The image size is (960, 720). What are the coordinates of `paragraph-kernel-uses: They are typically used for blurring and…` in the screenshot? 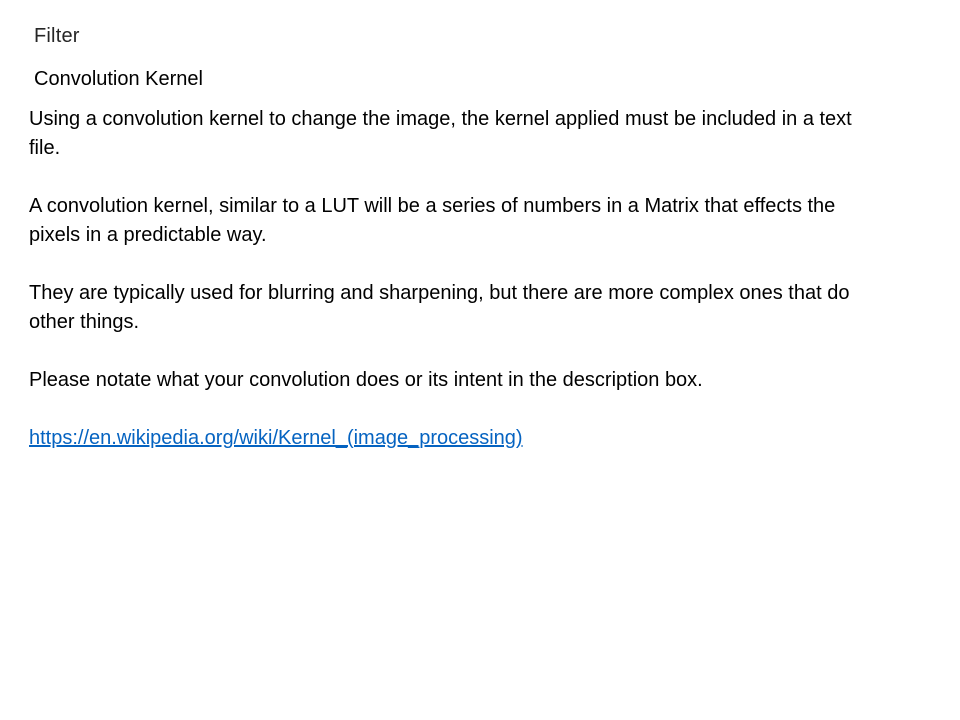 It's located at (439, 307).